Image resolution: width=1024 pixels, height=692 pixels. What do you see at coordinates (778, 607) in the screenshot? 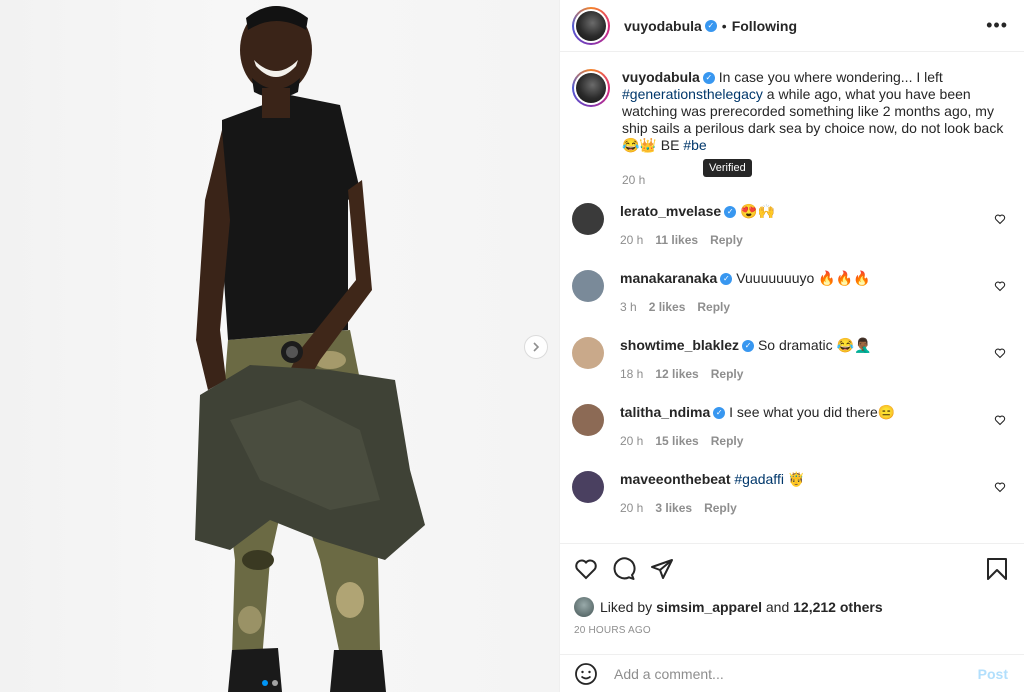
I see `liked-by-and: and` at bounding box center [778, 607].